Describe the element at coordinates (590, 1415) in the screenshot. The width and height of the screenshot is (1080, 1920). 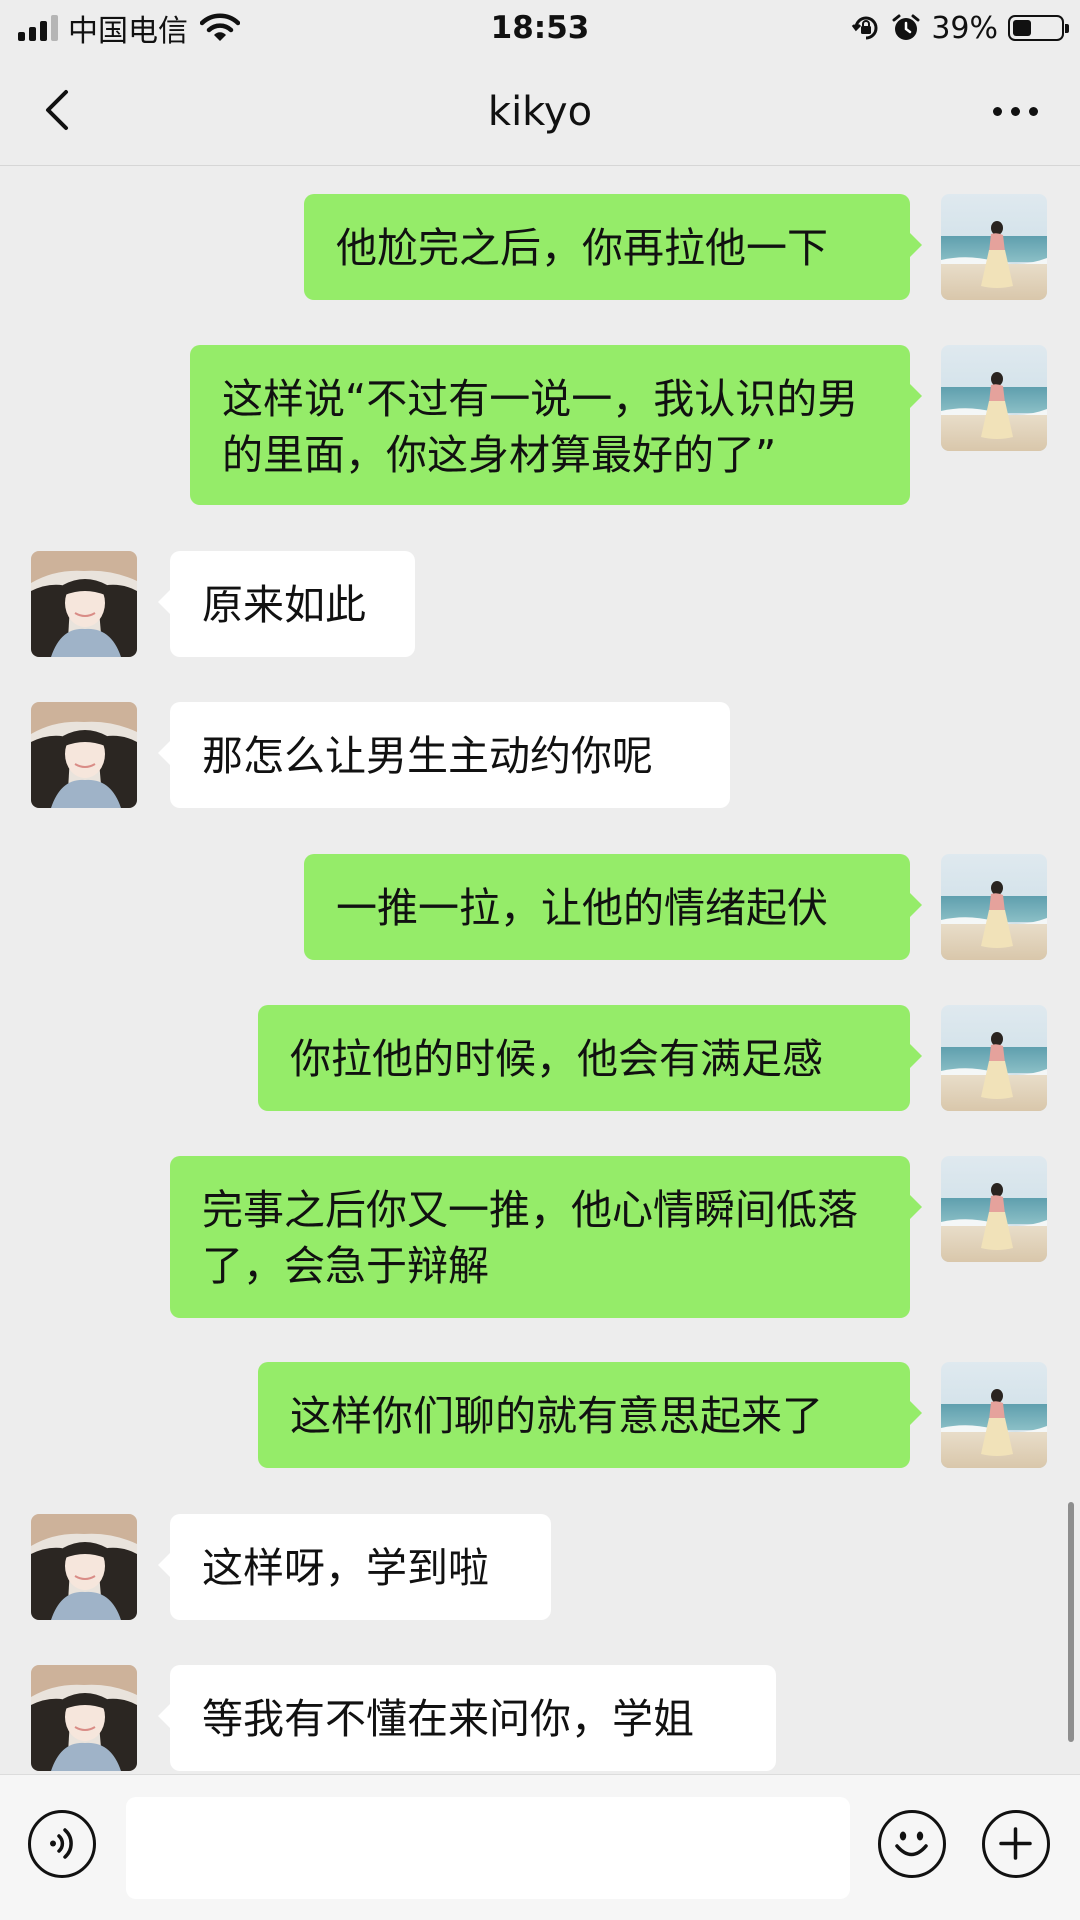
I see `message-bubble: 这样你们聊的就有意思起来了` at that location.